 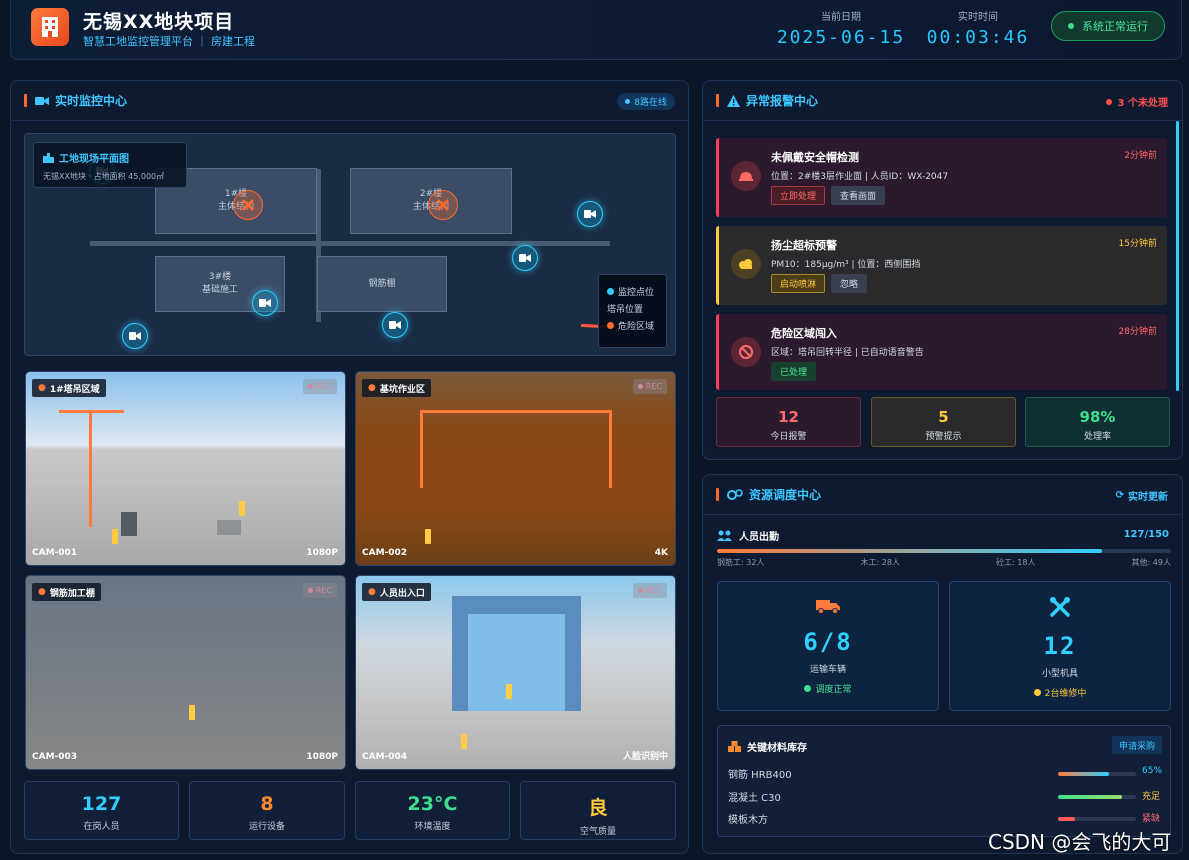 I want to click on stat-devices: 8 运行设备, so click(x=267, y=810).